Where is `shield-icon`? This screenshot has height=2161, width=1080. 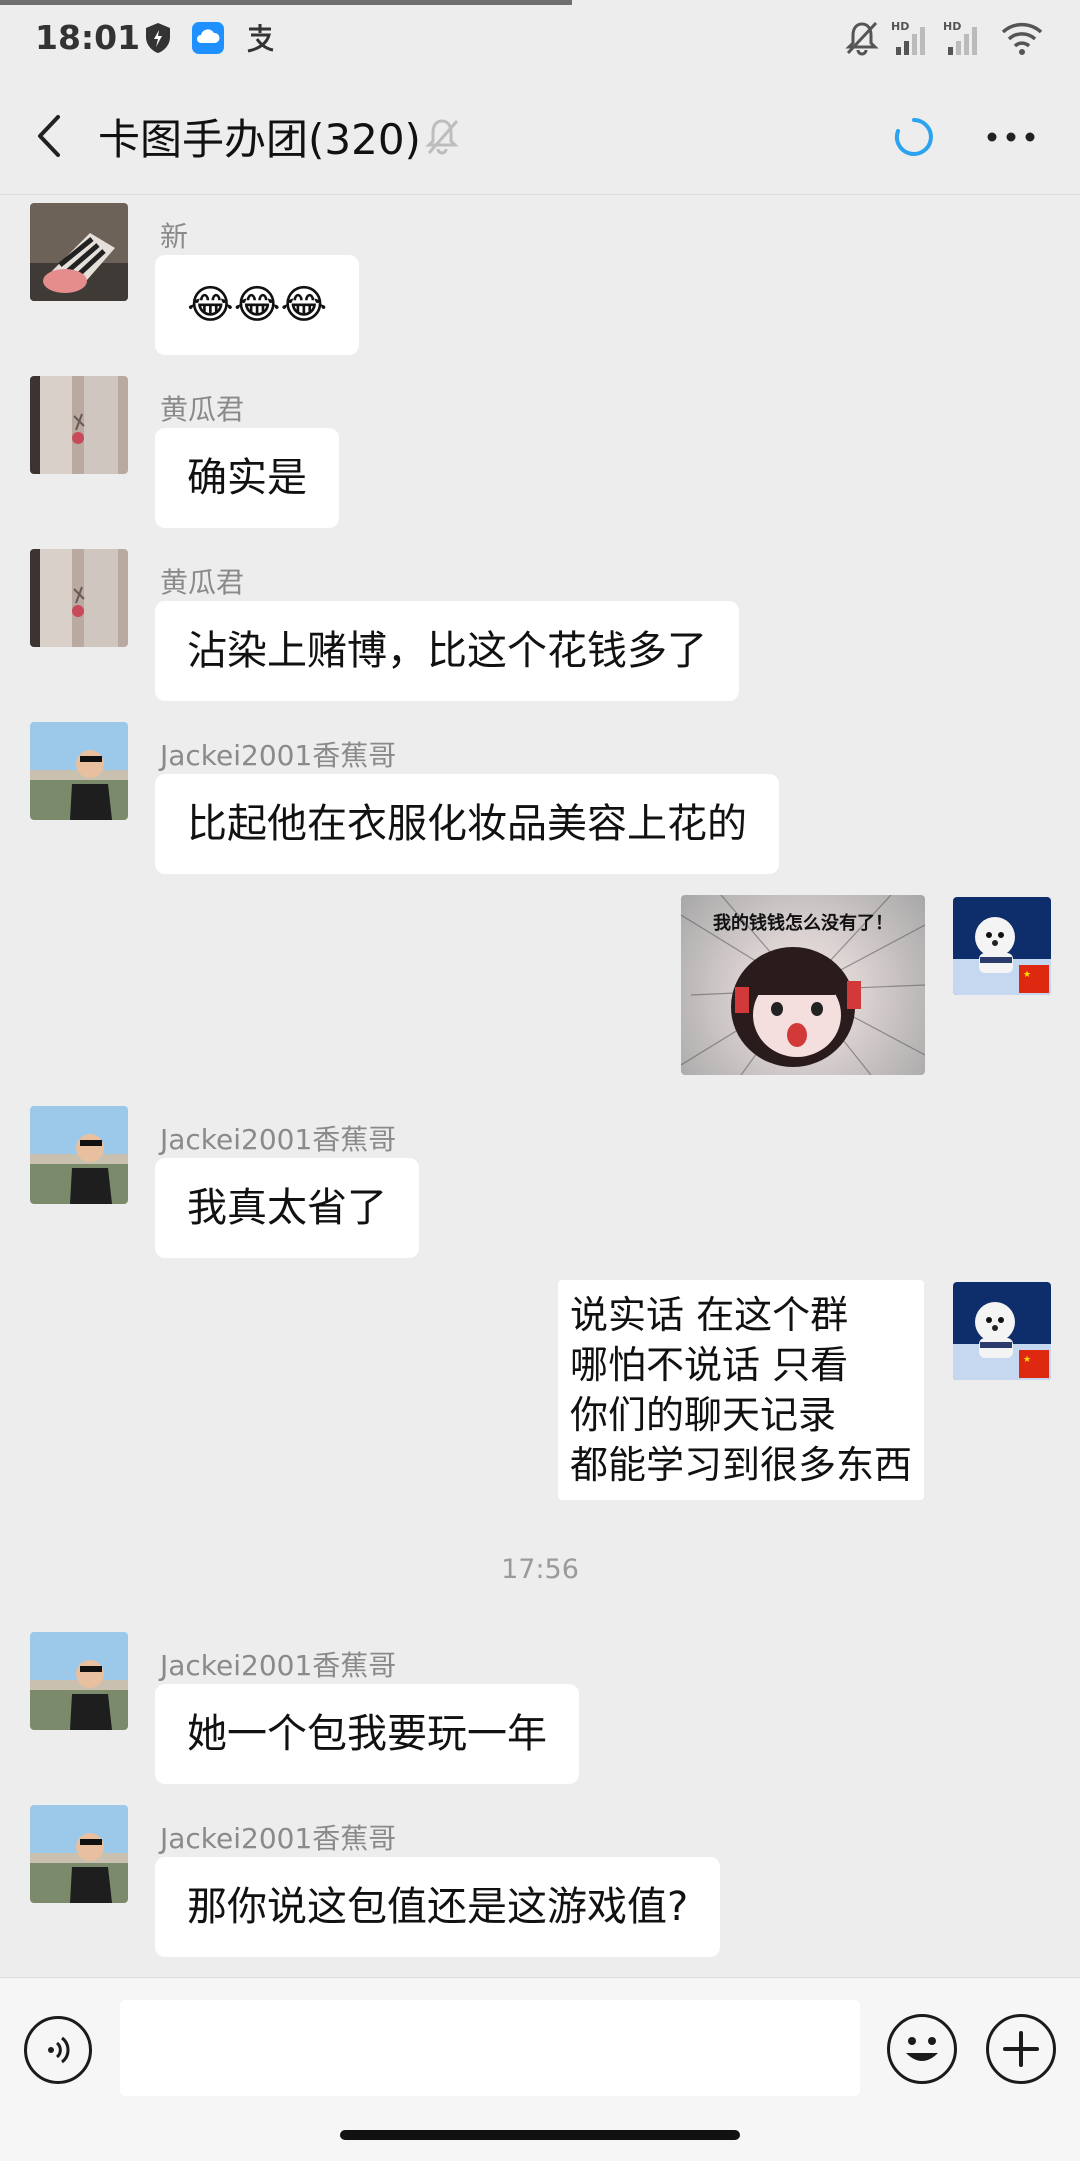
shield-icon is located at coordinates (158, 38).